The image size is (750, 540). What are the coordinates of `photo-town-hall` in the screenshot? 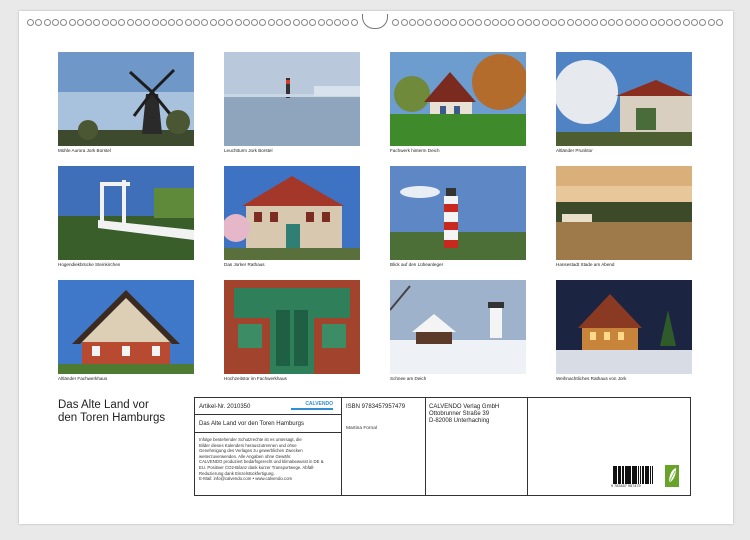 It's located at (292, 213).